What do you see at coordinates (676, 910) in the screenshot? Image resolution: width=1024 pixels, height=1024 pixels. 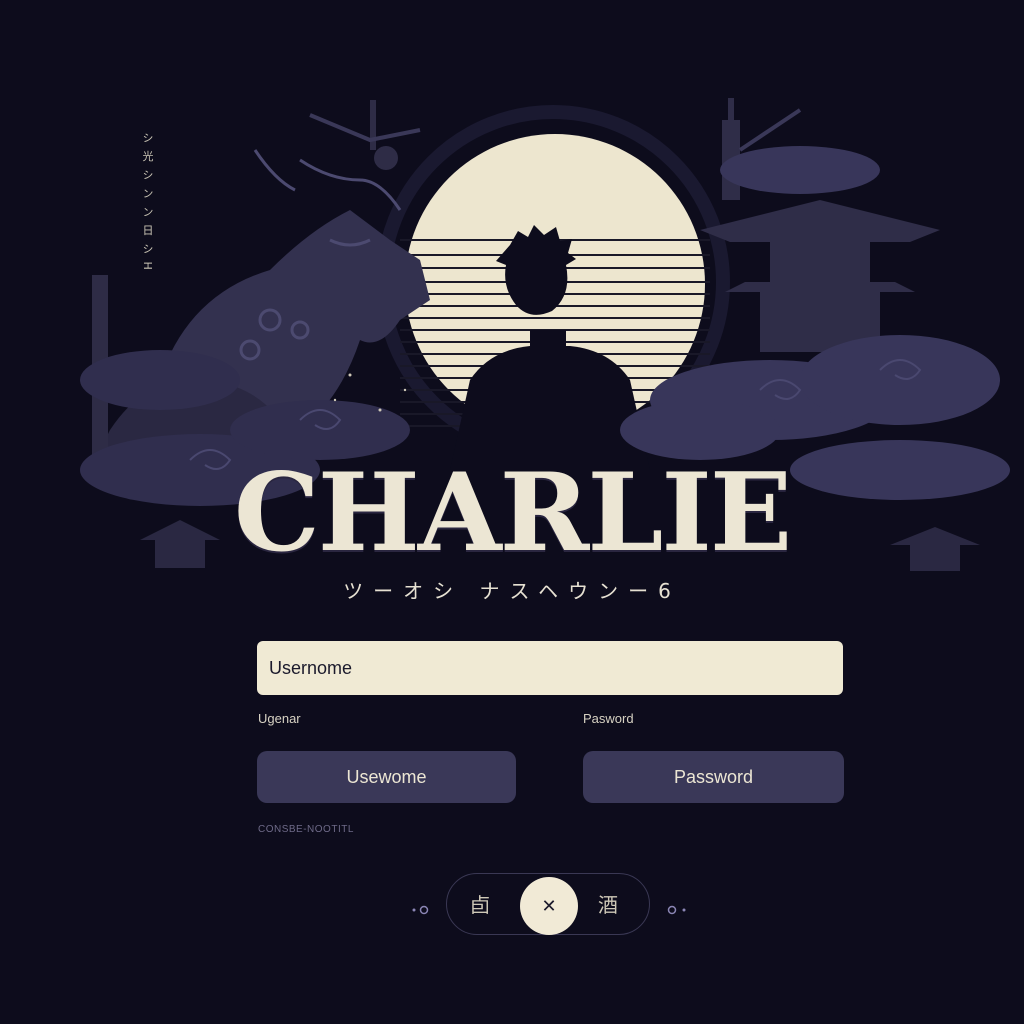 I see `pager-right-indicator` at bounding box center [676, 910].